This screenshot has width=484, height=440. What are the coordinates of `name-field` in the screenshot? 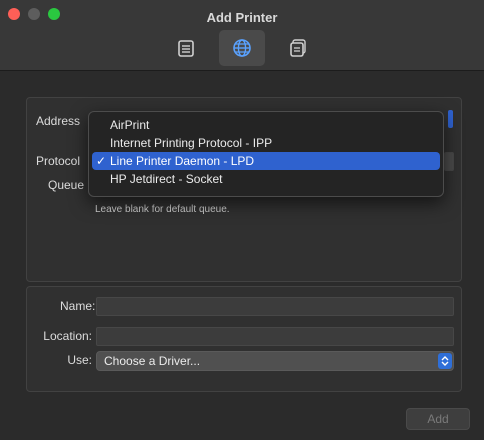 It's located at (275, 306).